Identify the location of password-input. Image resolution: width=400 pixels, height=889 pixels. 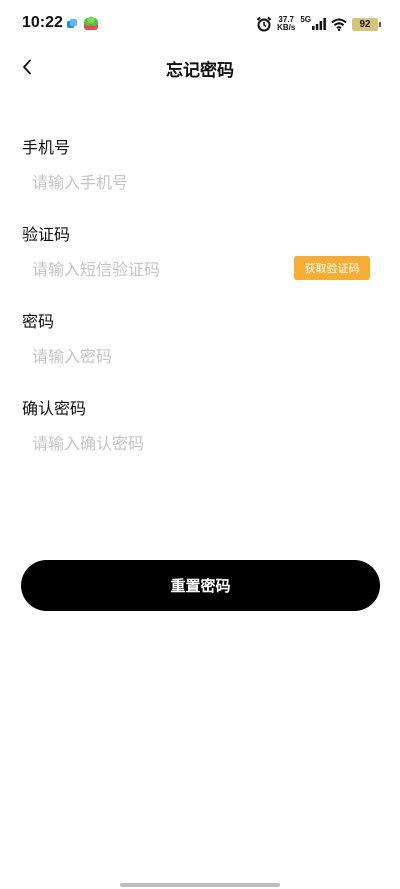
(157, 356).